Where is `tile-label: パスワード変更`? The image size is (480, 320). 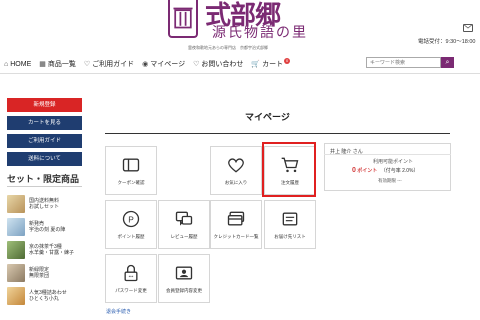 tile-label: パスワード変更 is located at coordinates (131, 290).